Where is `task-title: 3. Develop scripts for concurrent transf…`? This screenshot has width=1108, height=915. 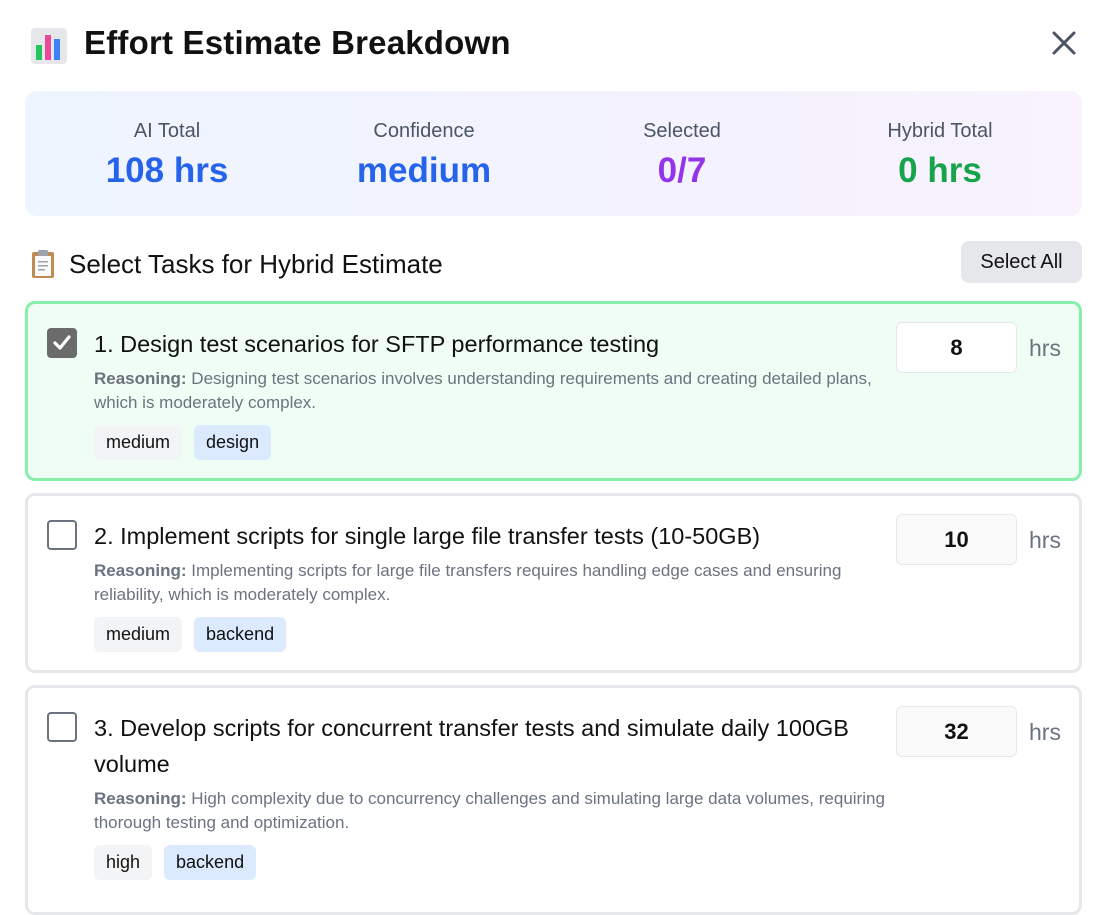 task-title: 3. Develop scripts for concurrent transf… is located at coordinates (471, 746).